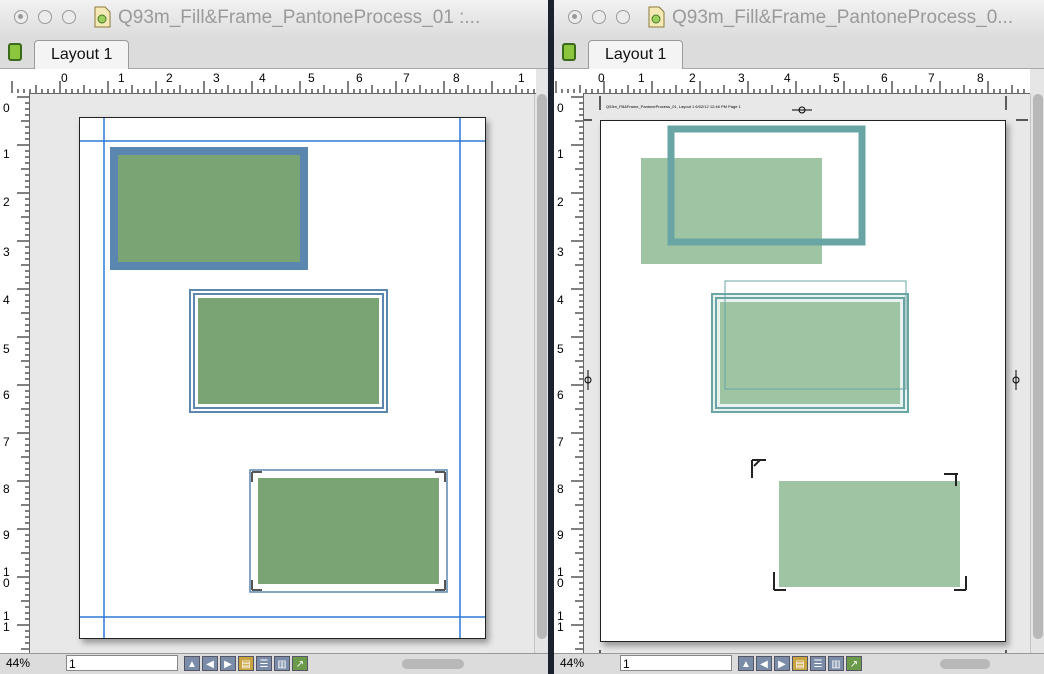 The width and height of the screenshot is (1044, 674). Describe the element at coordinates (588, 380) in the screenshot. I see `registration-mark-left` at that location.